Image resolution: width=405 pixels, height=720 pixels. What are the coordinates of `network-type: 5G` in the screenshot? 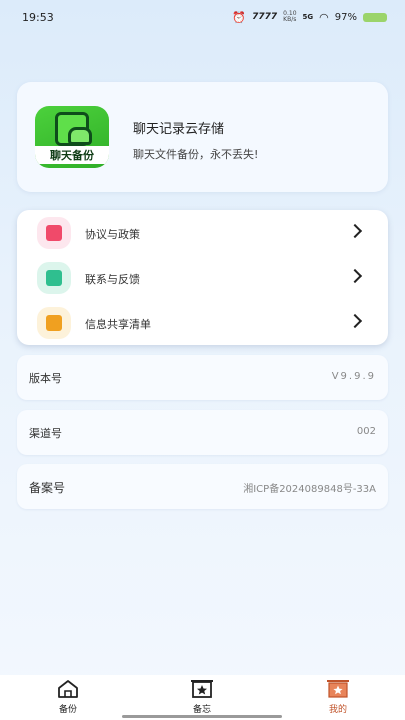 It's located at (308, 17).